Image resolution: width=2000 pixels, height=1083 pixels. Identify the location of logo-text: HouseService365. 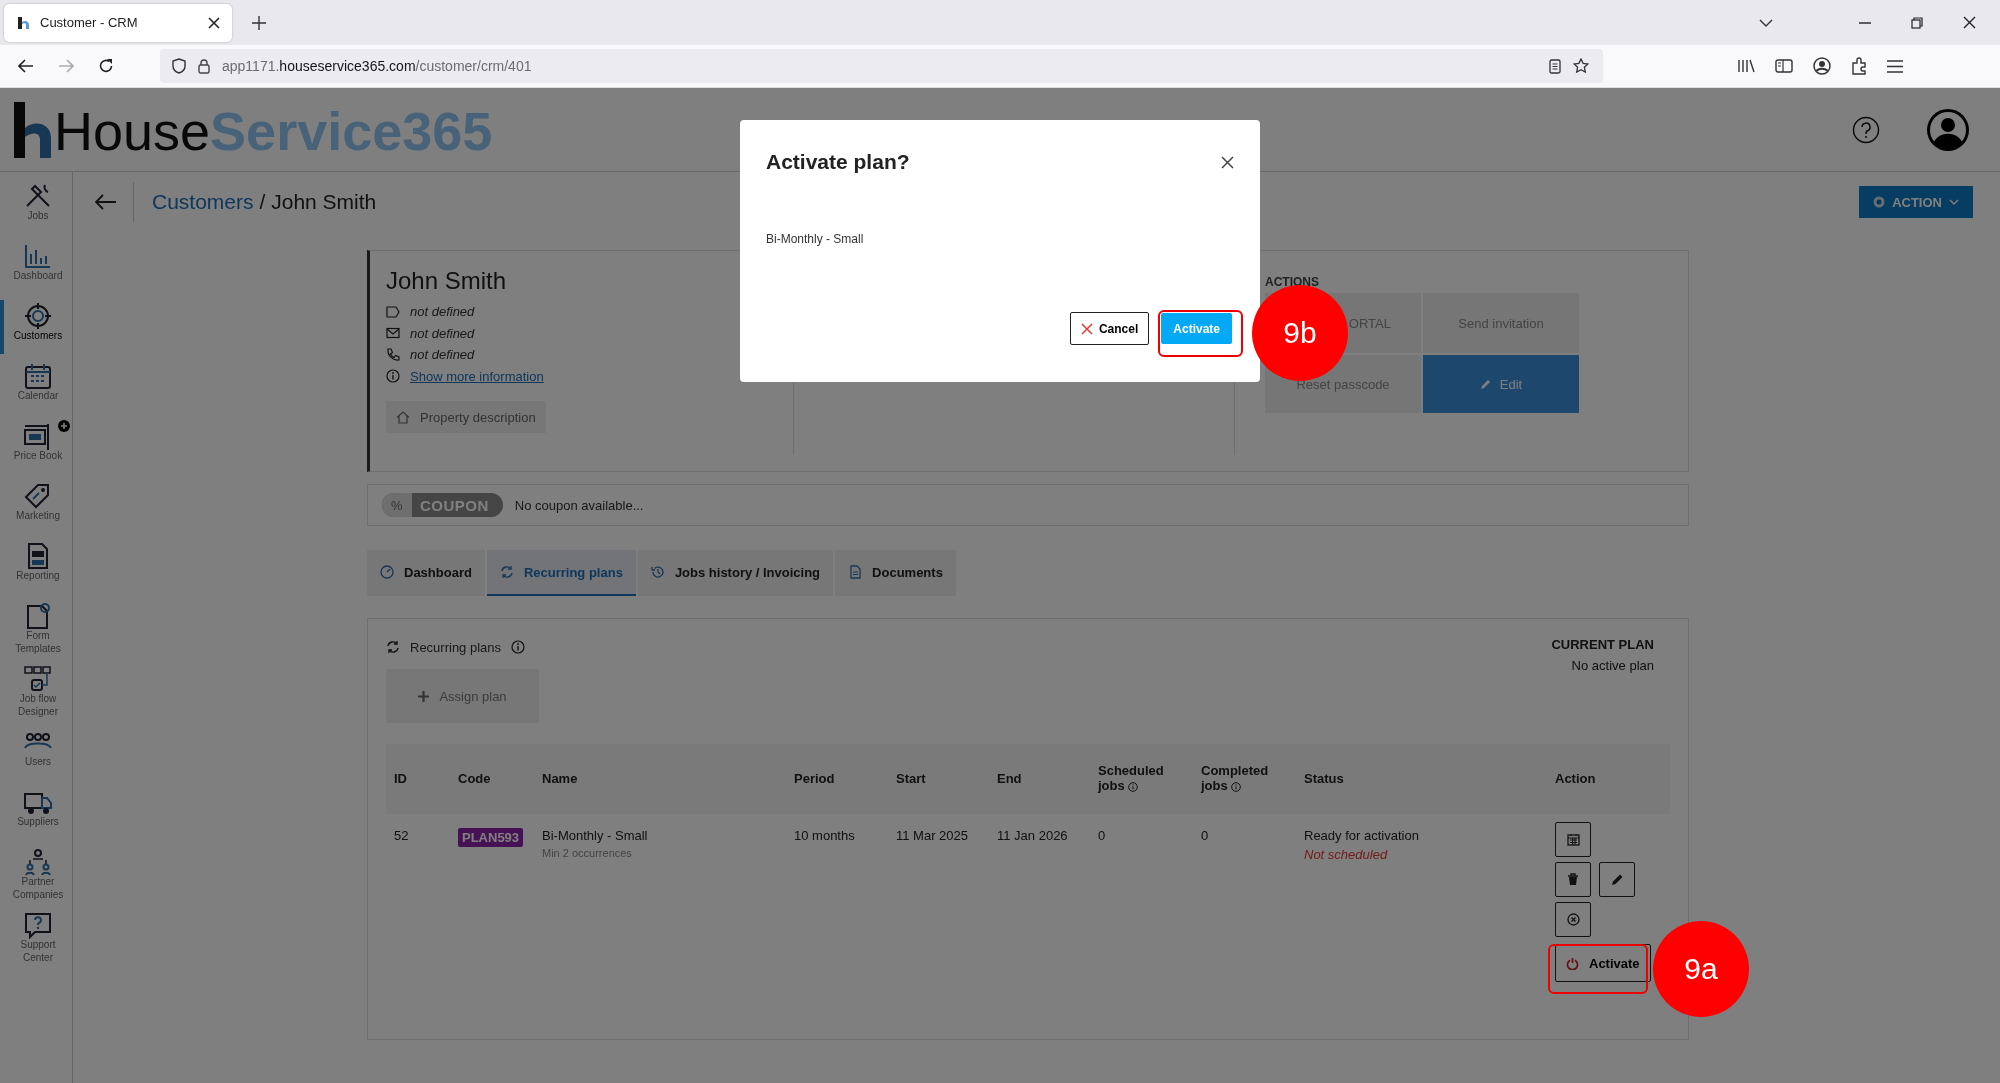
(273, 130).